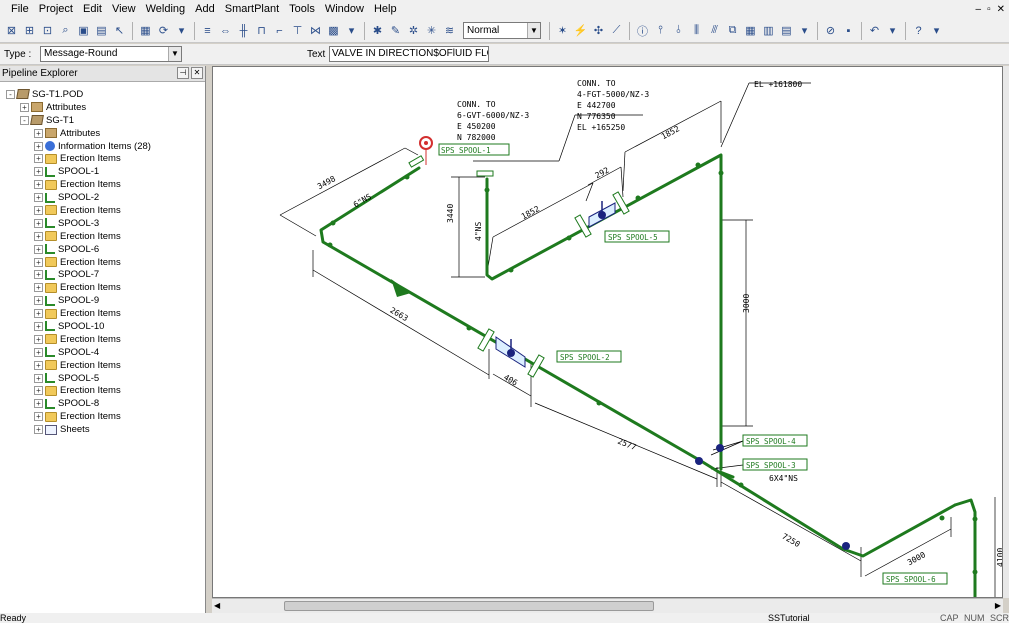 The height and width of the screenshot is (623, 1009). I want to click on pin-icon: ⊣, so click(183, 73).